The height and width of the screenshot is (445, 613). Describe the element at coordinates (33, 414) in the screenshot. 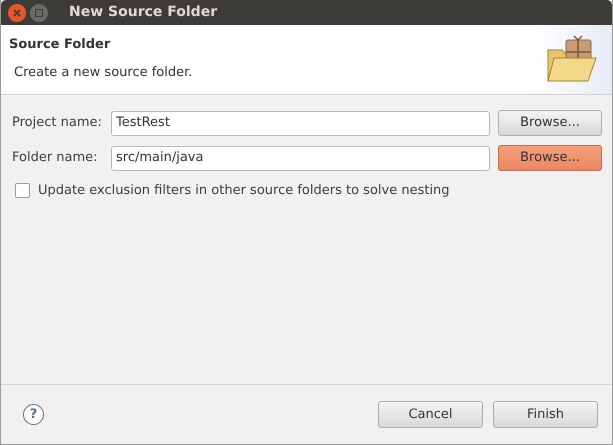

I see `help-button: ?` at that location.